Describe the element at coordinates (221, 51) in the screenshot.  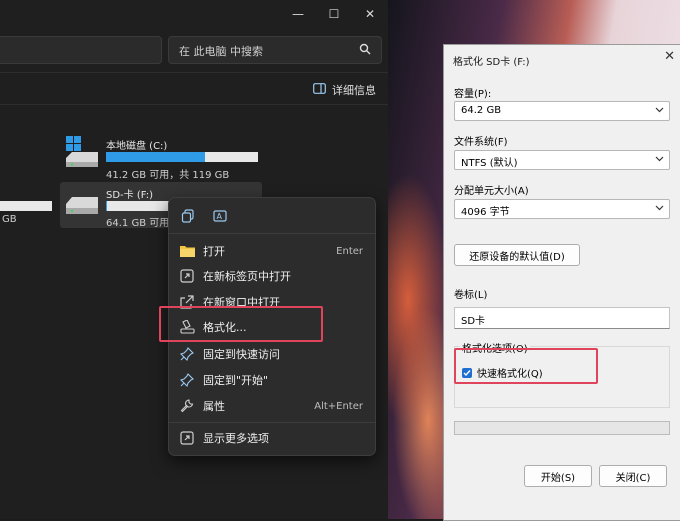
I see `search-placeholder: 在 此电脑 中搜索` at that location.